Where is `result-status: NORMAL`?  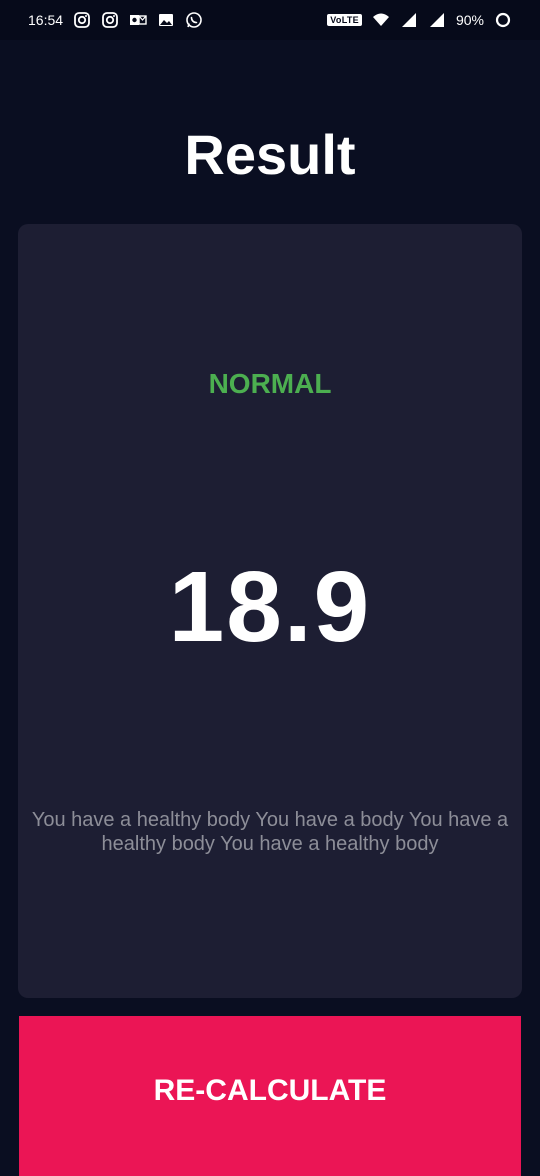 result-status: NORMAL is located at coordinates (270, 383).